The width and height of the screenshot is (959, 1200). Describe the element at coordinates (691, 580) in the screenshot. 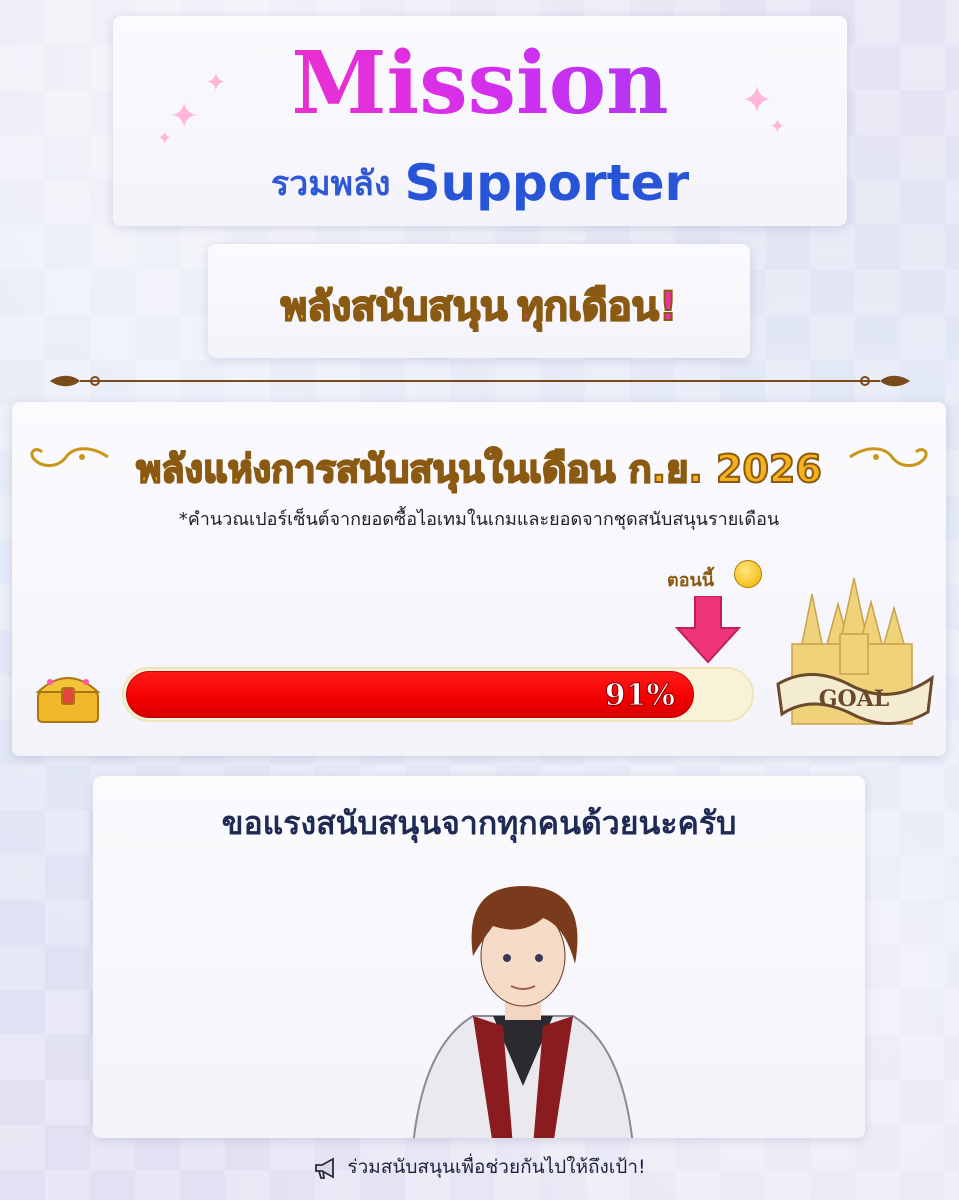

I see `now-label: ตอนนี้` at that location.